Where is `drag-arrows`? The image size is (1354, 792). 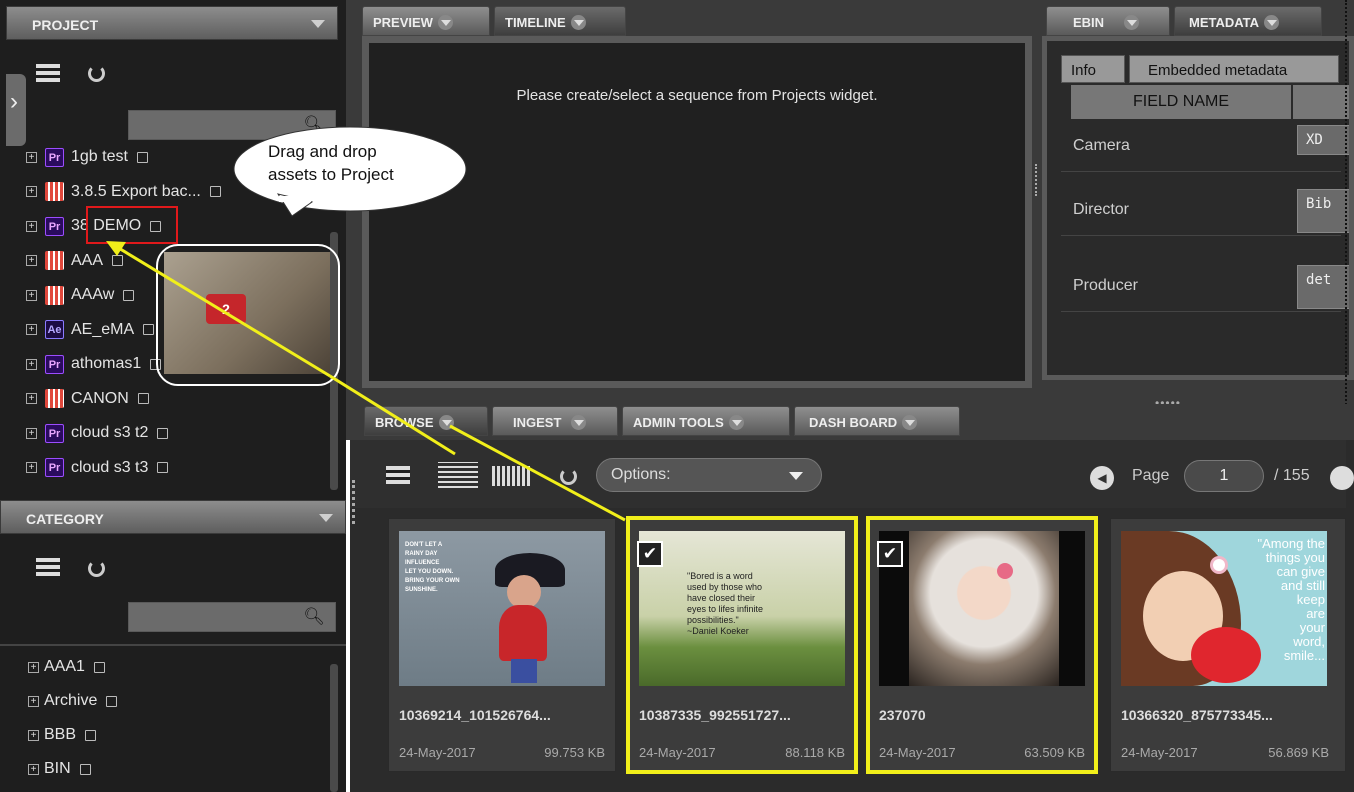
drag-arrows is located at coordinates (366, 381).